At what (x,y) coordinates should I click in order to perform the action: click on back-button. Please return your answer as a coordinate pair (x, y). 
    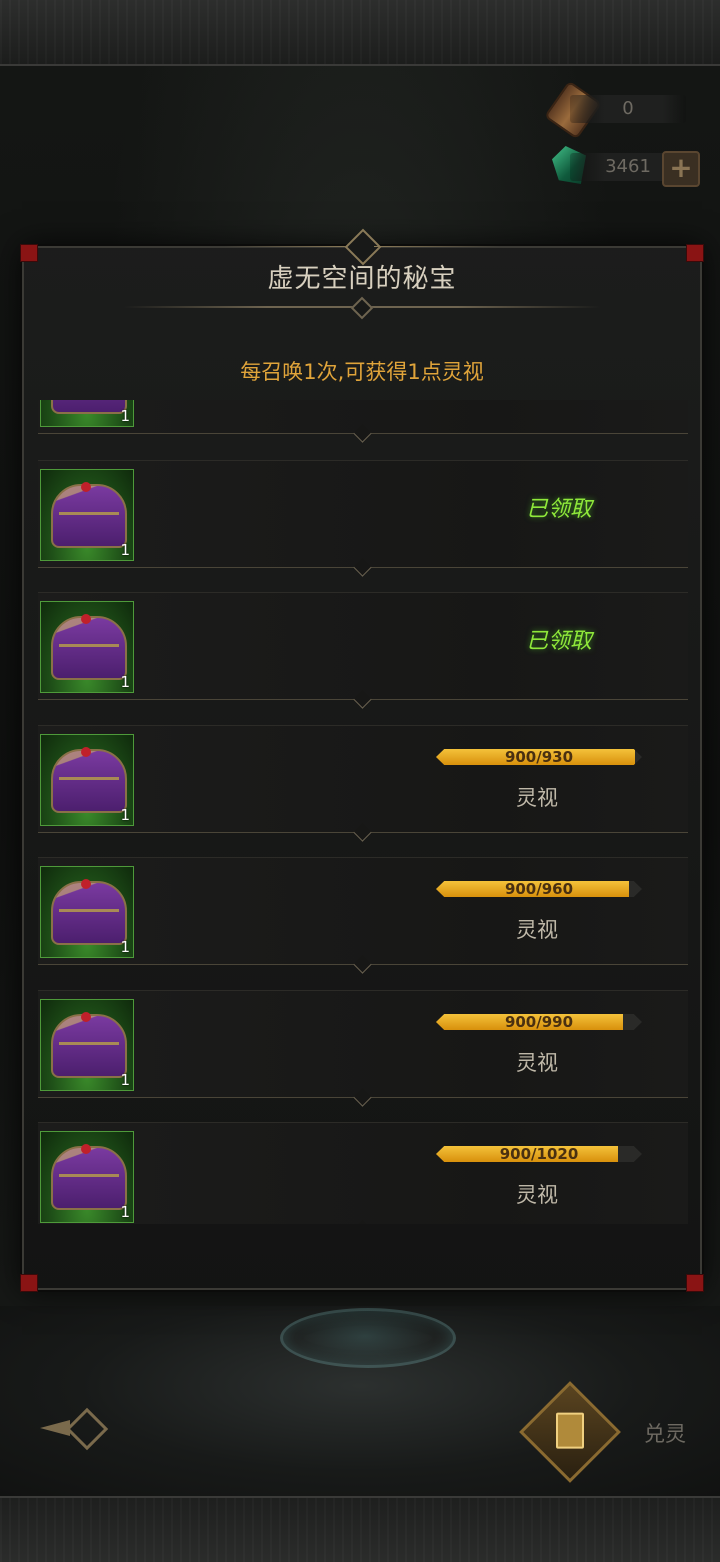
    Looking at the image, I should click on (74, 1429).